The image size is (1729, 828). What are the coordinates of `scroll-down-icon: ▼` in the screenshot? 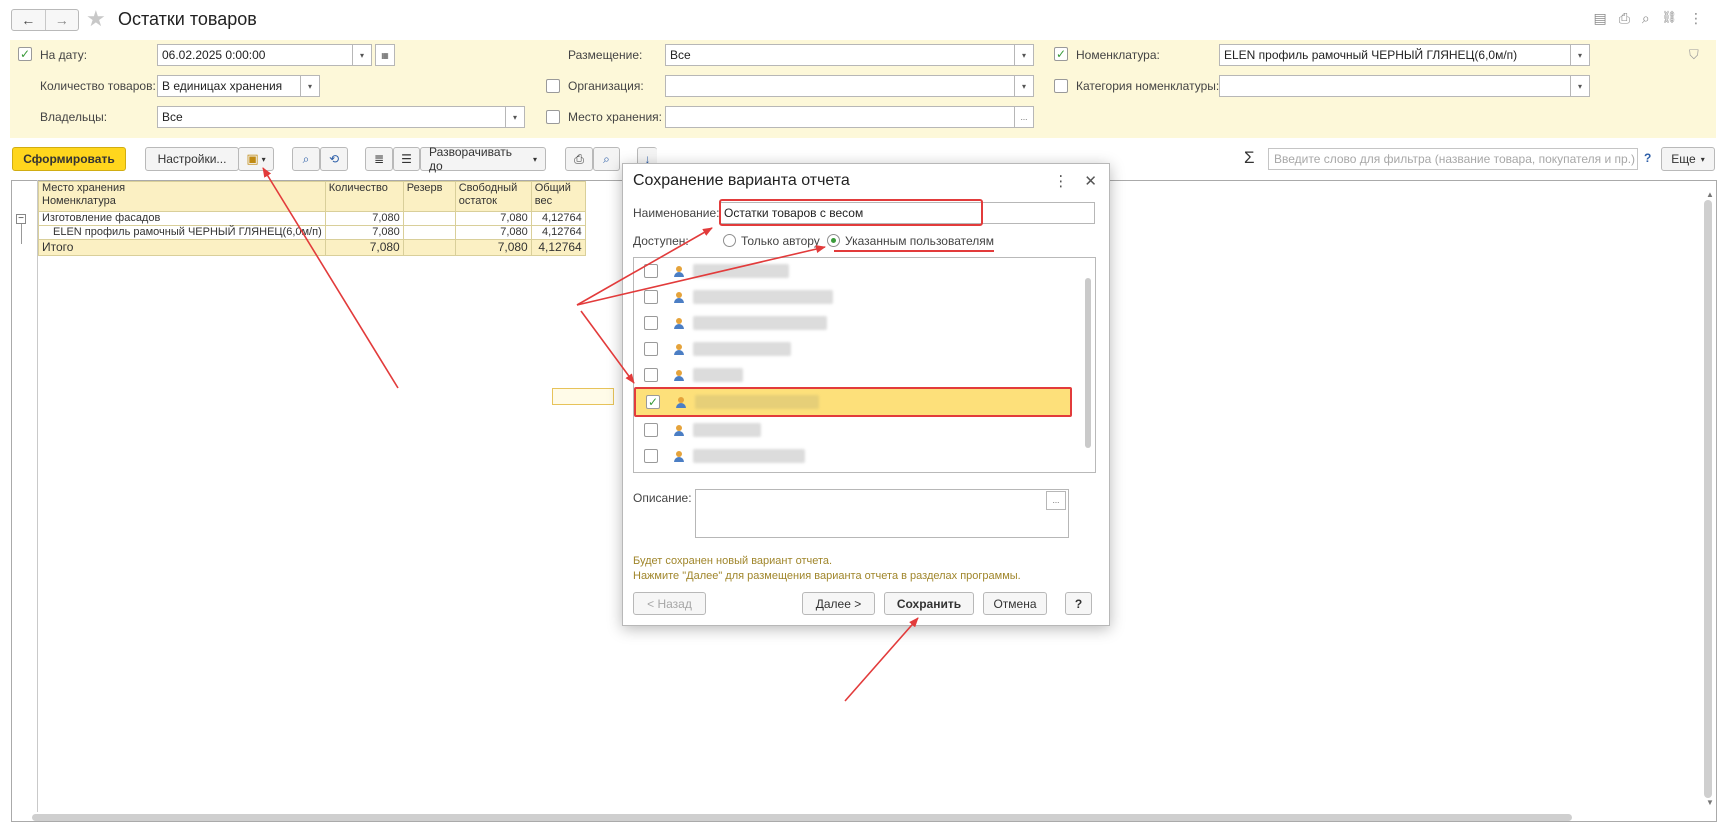 It's located at (1710, 802).